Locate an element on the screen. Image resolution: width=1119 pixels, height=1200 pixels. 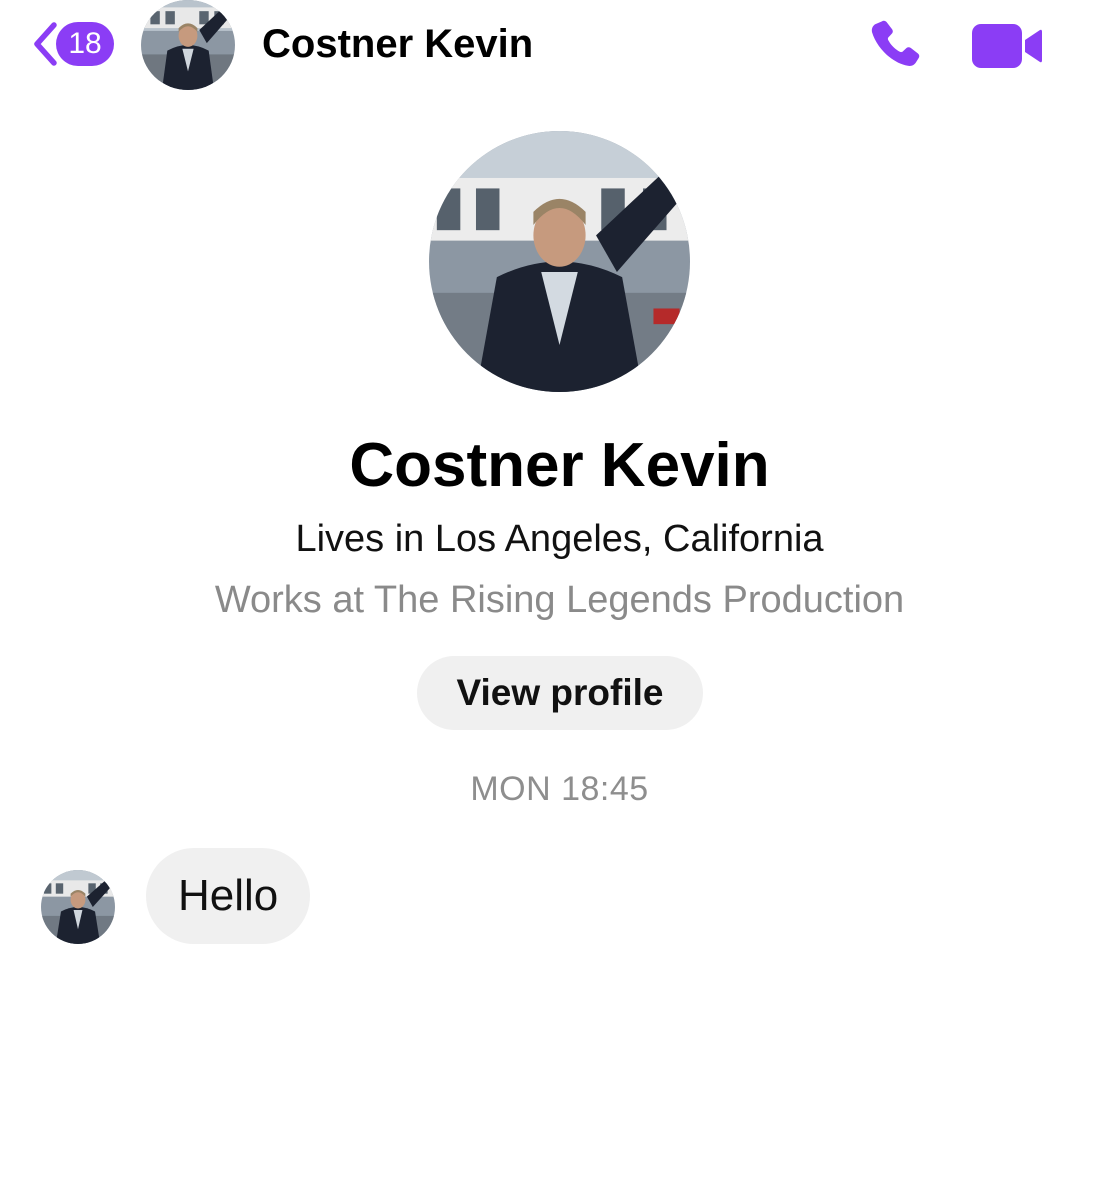
profile-location: Lives in Los Angeles, California is located at coordinates (559, 539).